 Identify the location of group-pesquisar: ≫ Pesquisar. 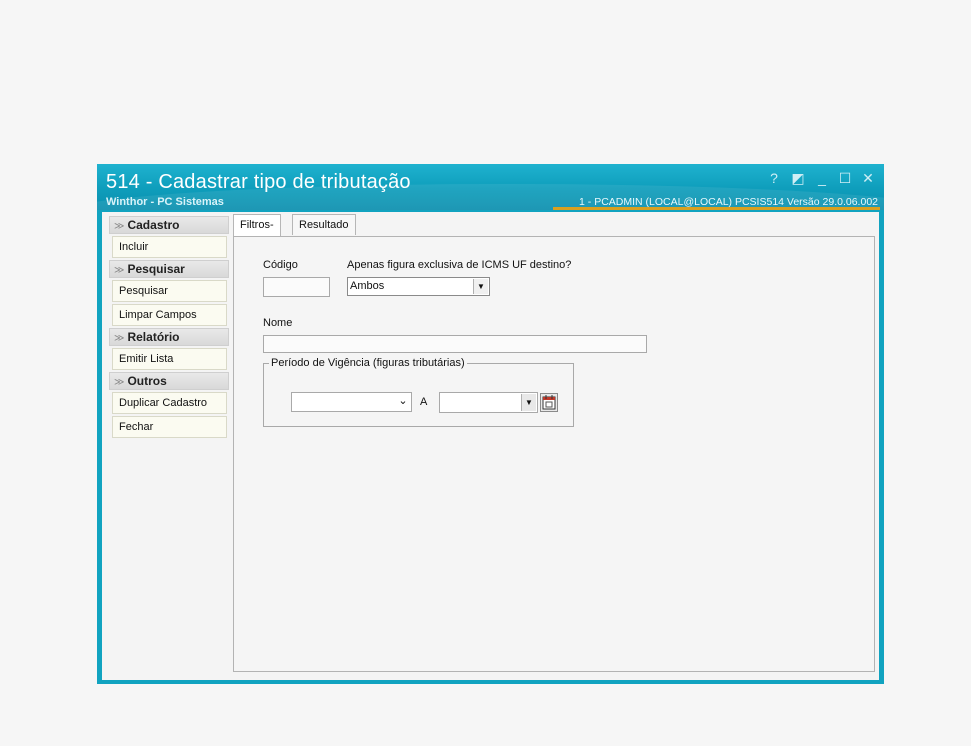
(169, 269).